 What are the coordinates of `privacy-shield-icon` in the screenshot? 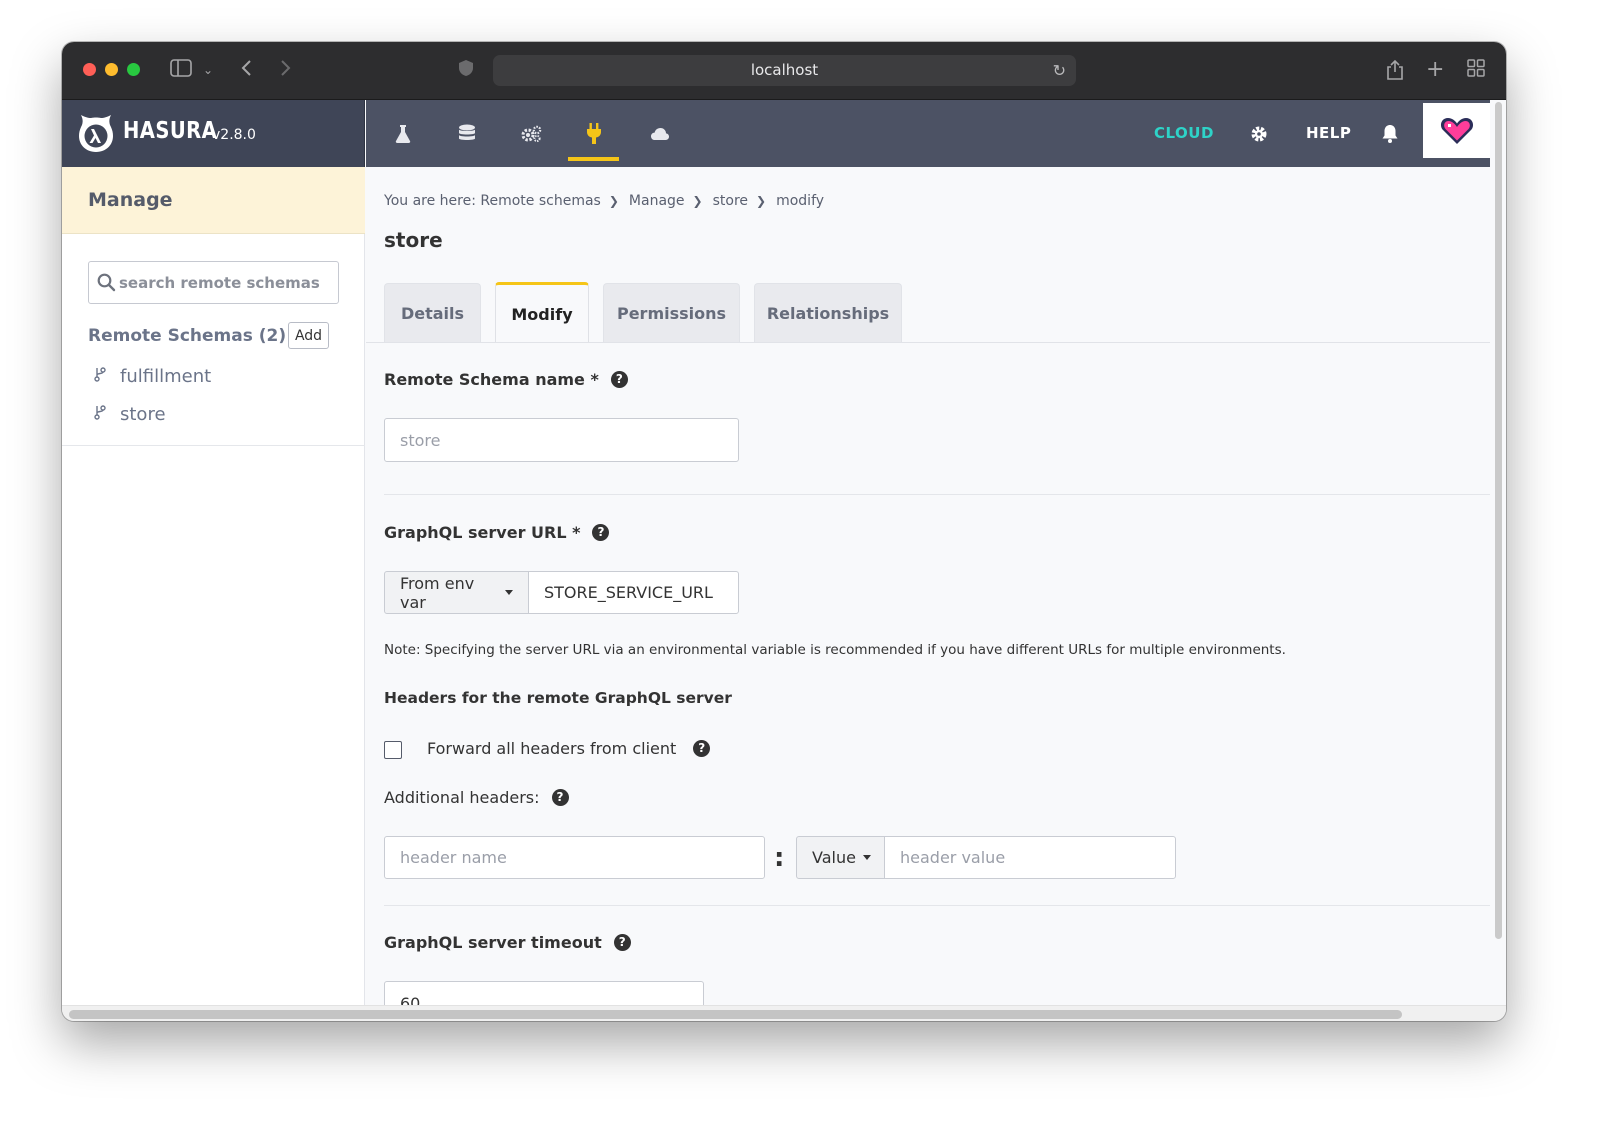 It's located at (466, 71).